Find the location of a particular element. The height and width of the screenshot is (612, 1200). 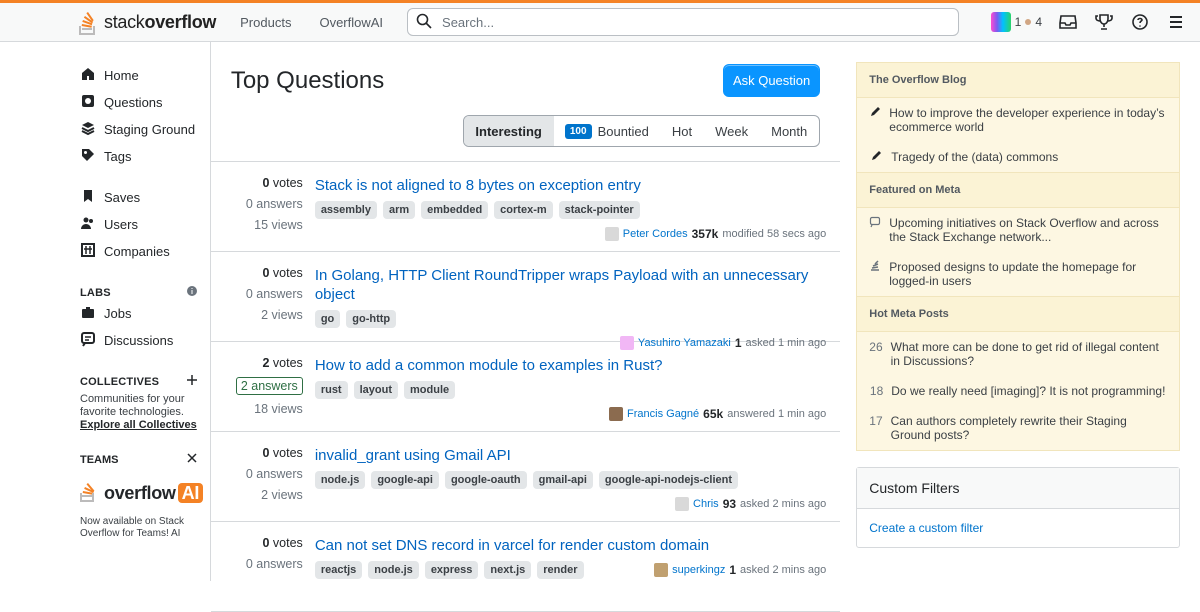

meta-title: Featured on Meta is located at coordinates (1018, 190).